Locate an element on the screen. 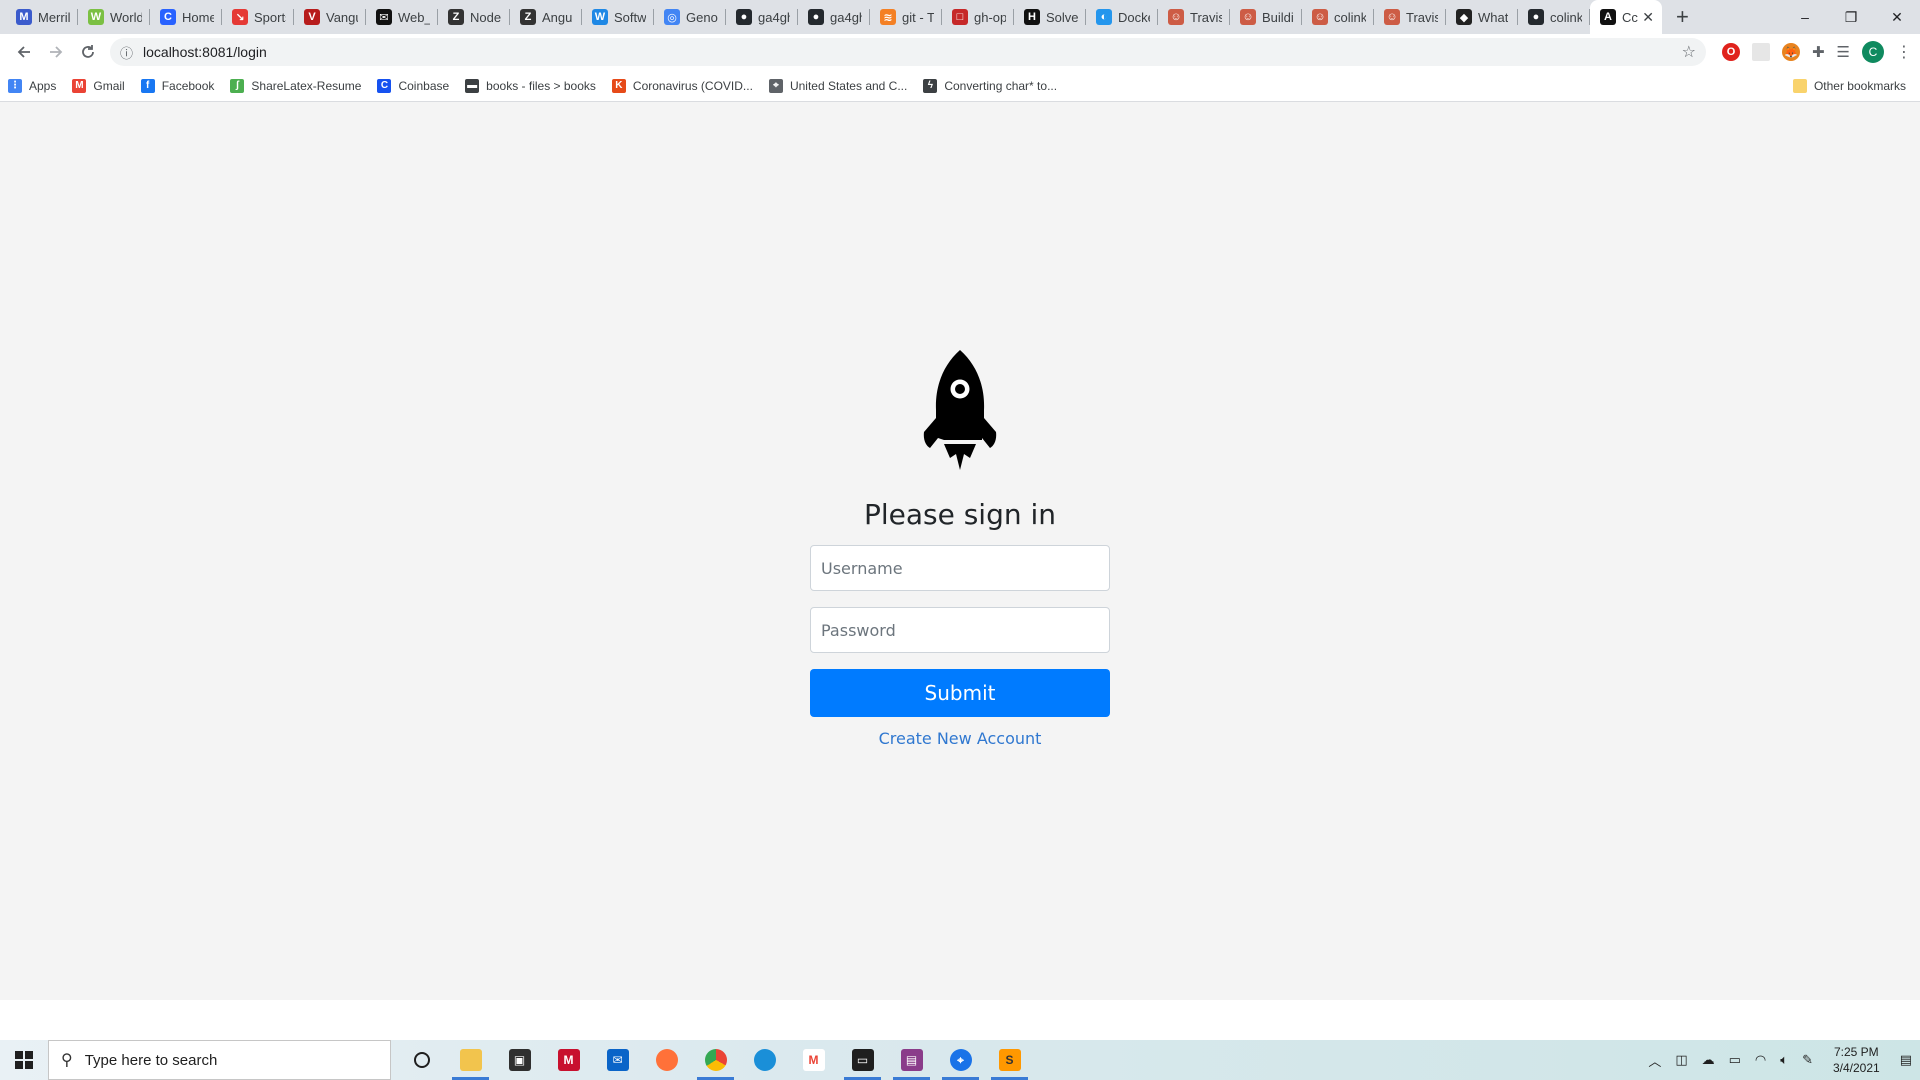  taskbar-firefox is located at coordinates (666, 1060).